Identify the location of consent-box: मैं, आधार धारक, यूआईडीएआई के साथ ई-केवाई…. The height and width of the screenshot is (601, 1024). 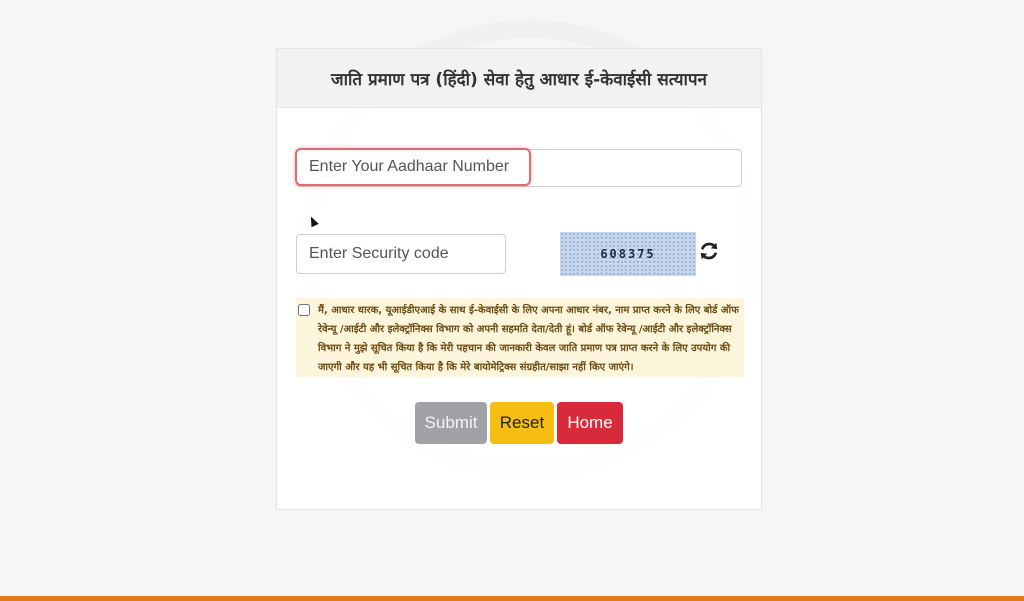
(520, 337).